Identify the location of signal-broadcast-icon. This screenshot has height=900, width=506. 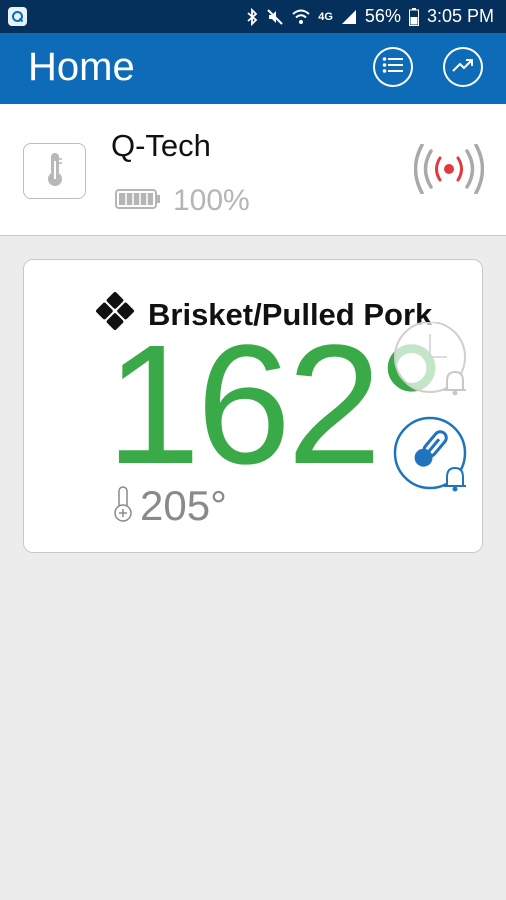
(449, 171).